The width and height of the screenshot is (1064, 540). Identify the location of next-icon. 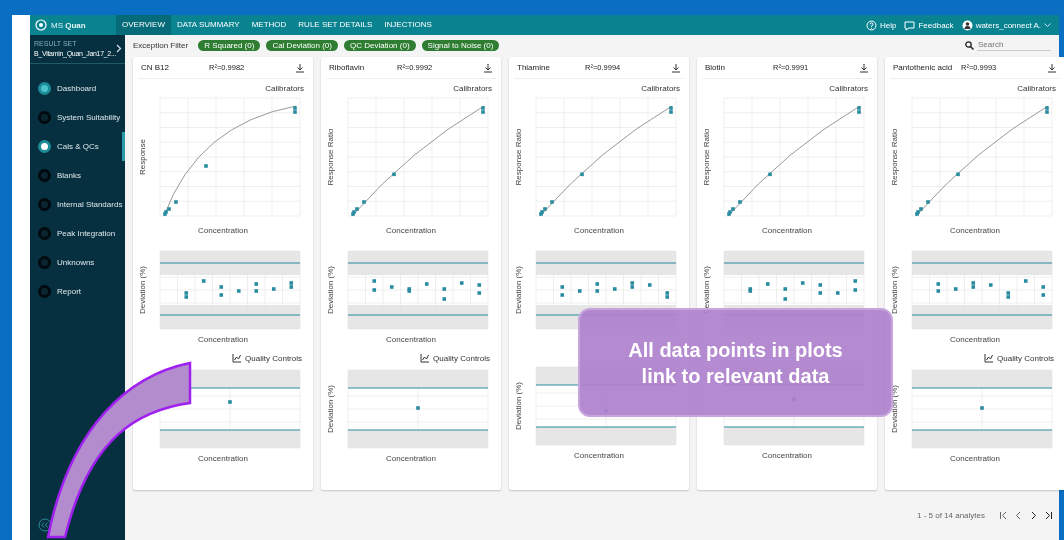
(1033, 515).